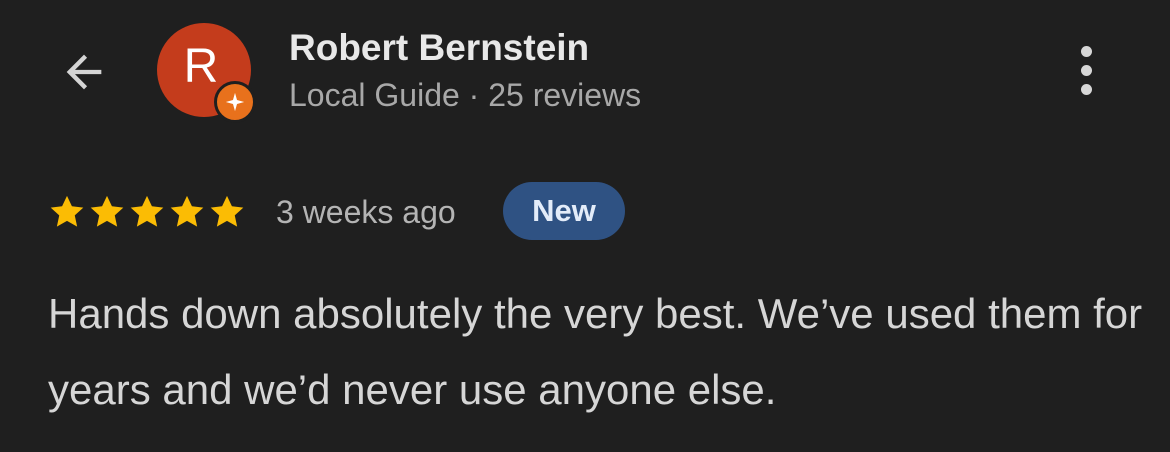 The height and width of the screenshot is (452, 1170). Describe the element at coordinates (465, 95) in the screenshot. I see `reviewer-meta: Local Guide · 25 reviews` at that location.